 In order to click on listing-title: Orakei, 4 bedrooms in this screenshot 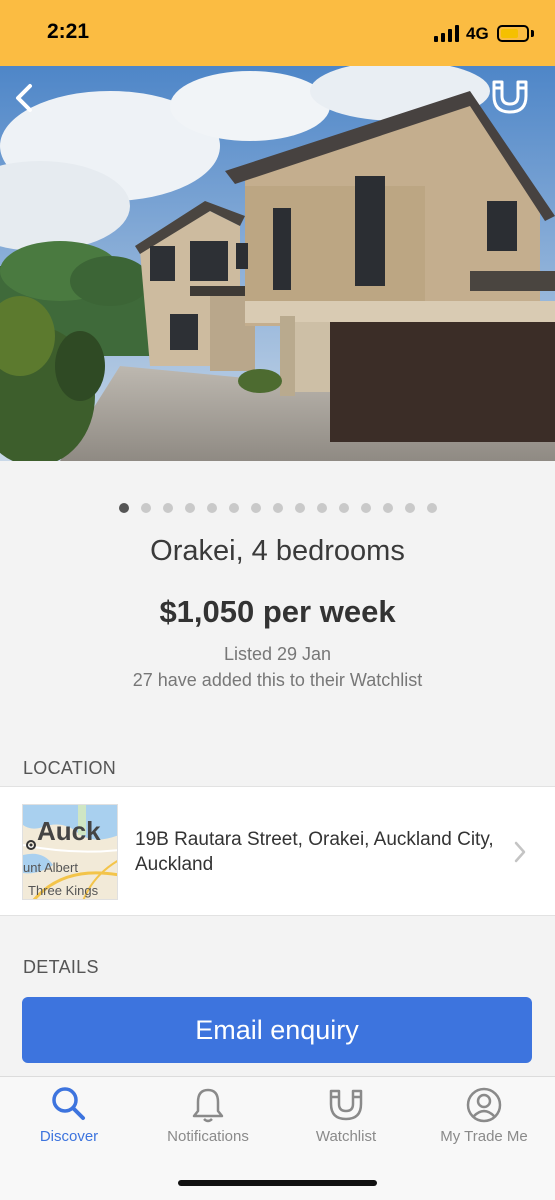, I will do `click(277, 551)`.